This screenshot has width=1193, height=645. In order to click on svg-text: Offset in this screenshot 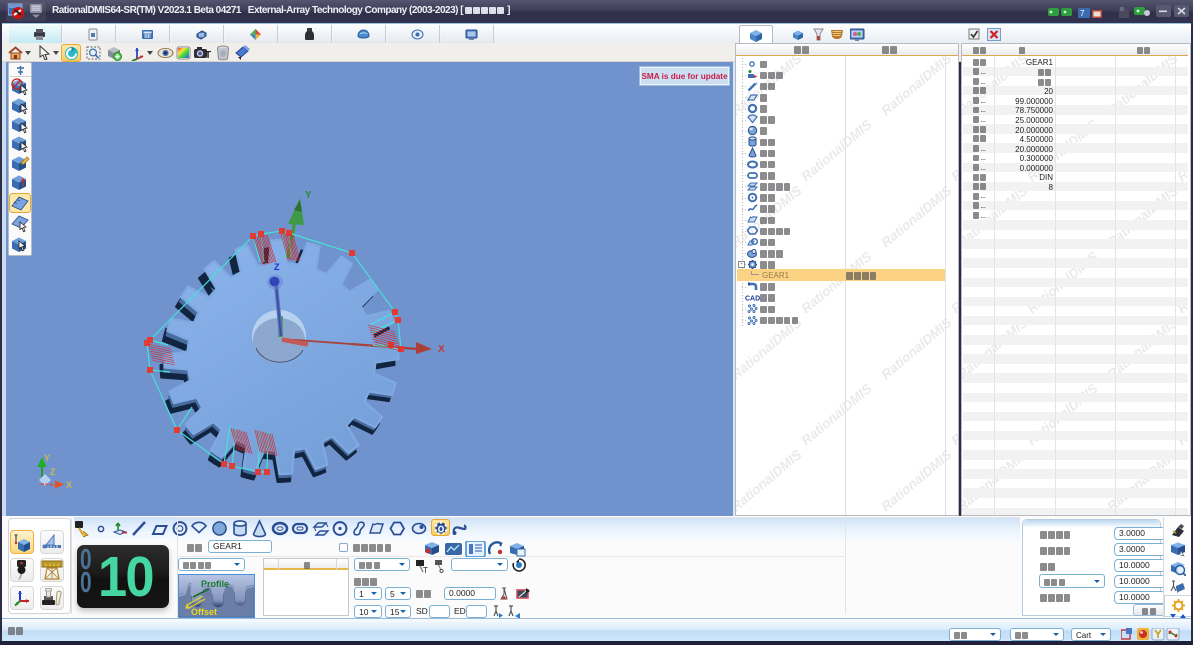, I will do `click(204, 612)`.